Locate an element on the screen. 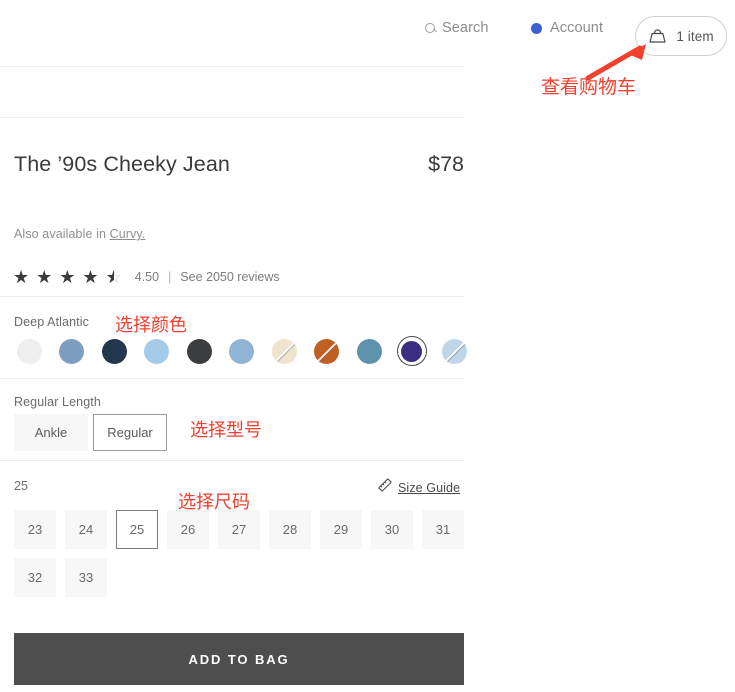 Image resolution: width=735 pixels, height=692 pixels. size-option: 24 is located at coordinates (86, 529).